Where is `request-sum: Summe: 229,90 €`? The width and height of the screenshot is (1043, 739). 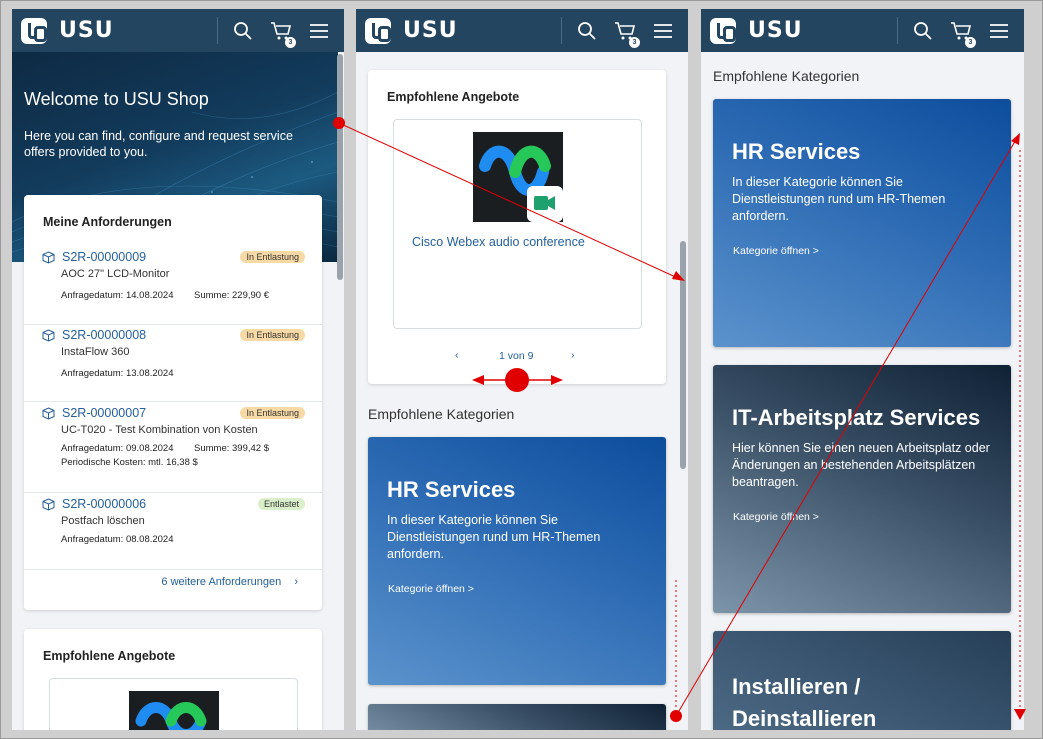 request-sum: Summe: 229,90 € is located at coordinates (231, 295).